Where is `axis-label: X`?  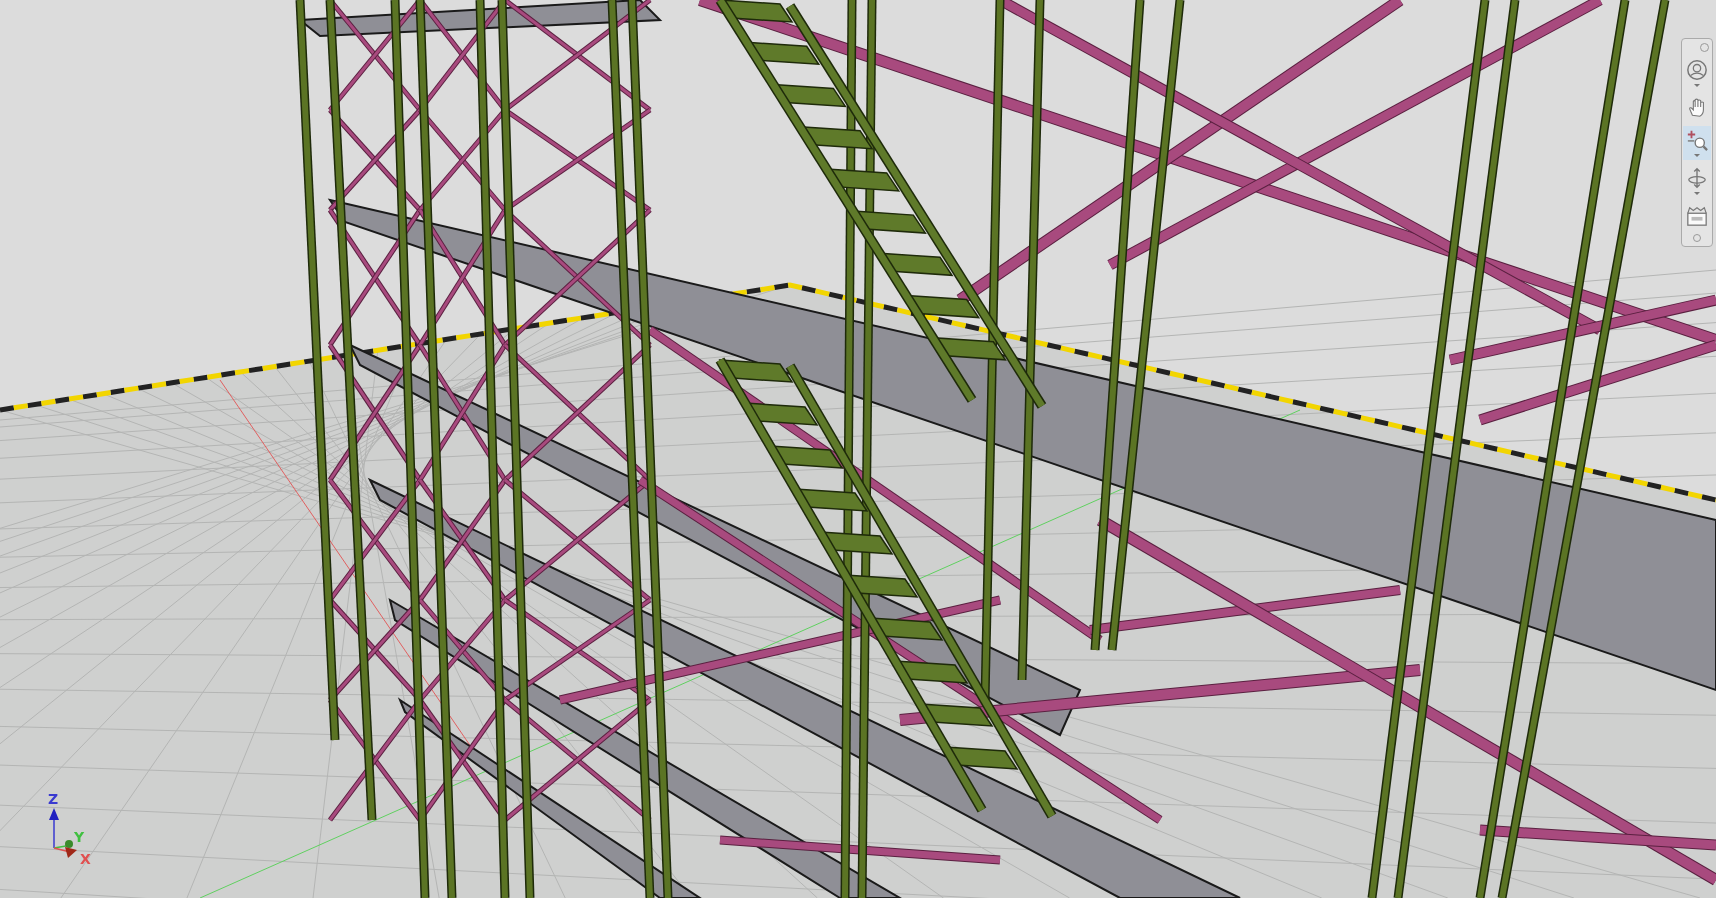 axis-label: X is located at coordinates (85, 859).